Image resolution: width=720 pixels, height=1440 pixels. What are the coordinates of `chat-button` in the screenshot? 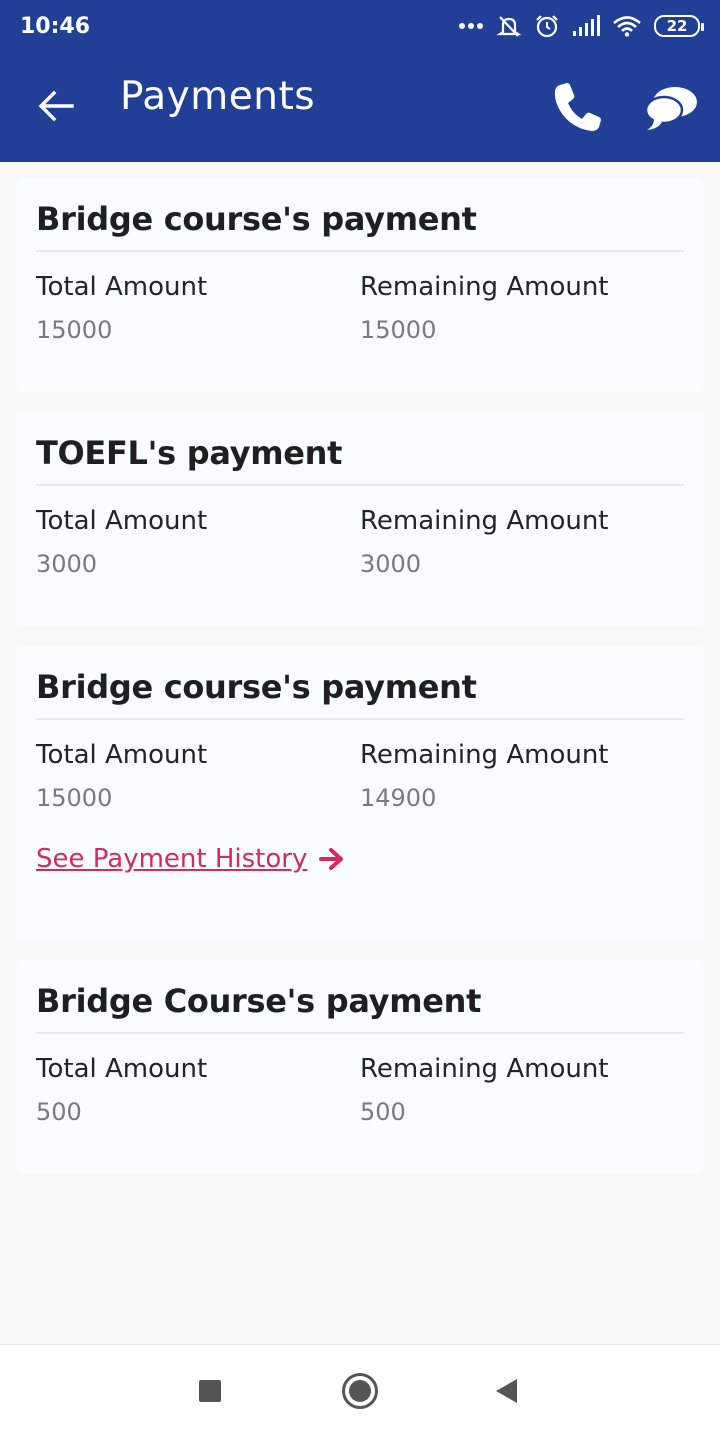 It's located at (672, 108).